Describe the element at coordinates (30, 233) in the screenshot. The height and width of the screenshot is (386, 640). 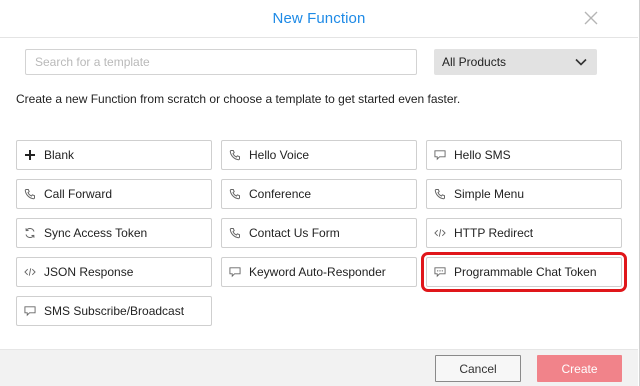
I see `sync-icon` at that location.